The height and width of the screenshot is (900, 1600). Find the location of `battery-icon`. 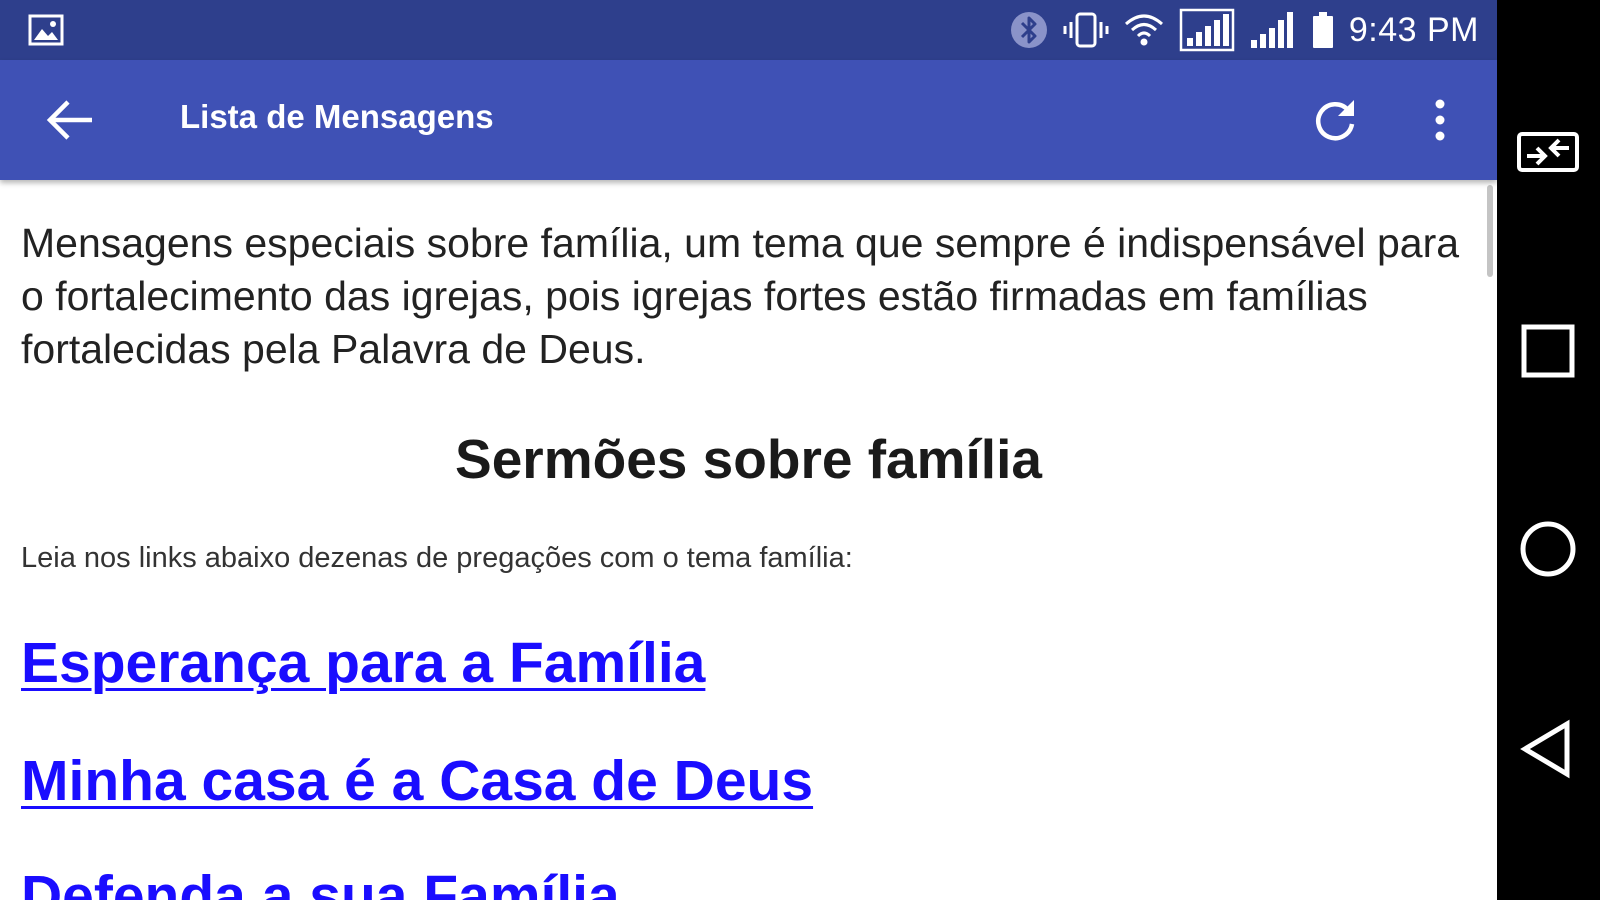

battery-icon is located at coordinates (1322, 30).